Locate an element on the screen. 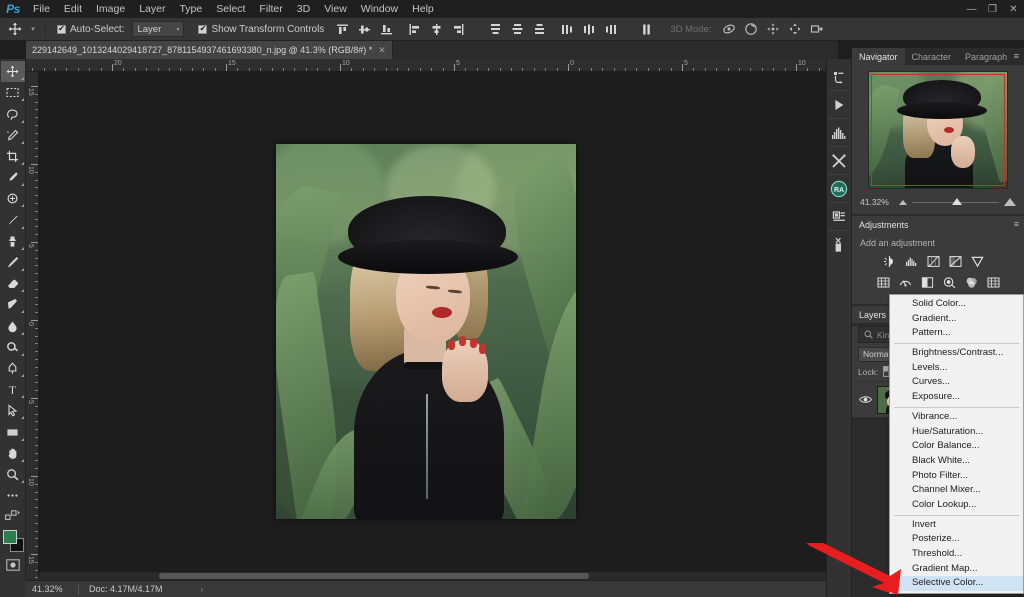  pen-tool is located at coordinates (13, 368).